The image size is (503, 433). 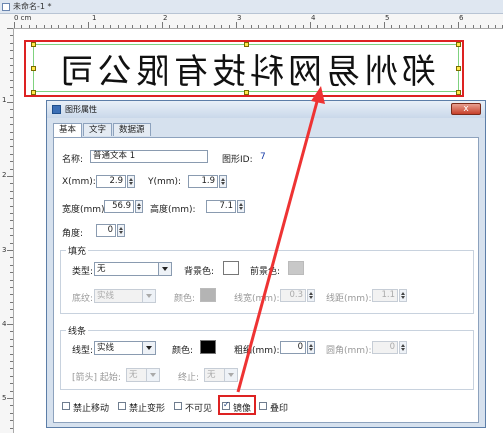 I want to click on annotation-arrow, so click(x=280, y=239).